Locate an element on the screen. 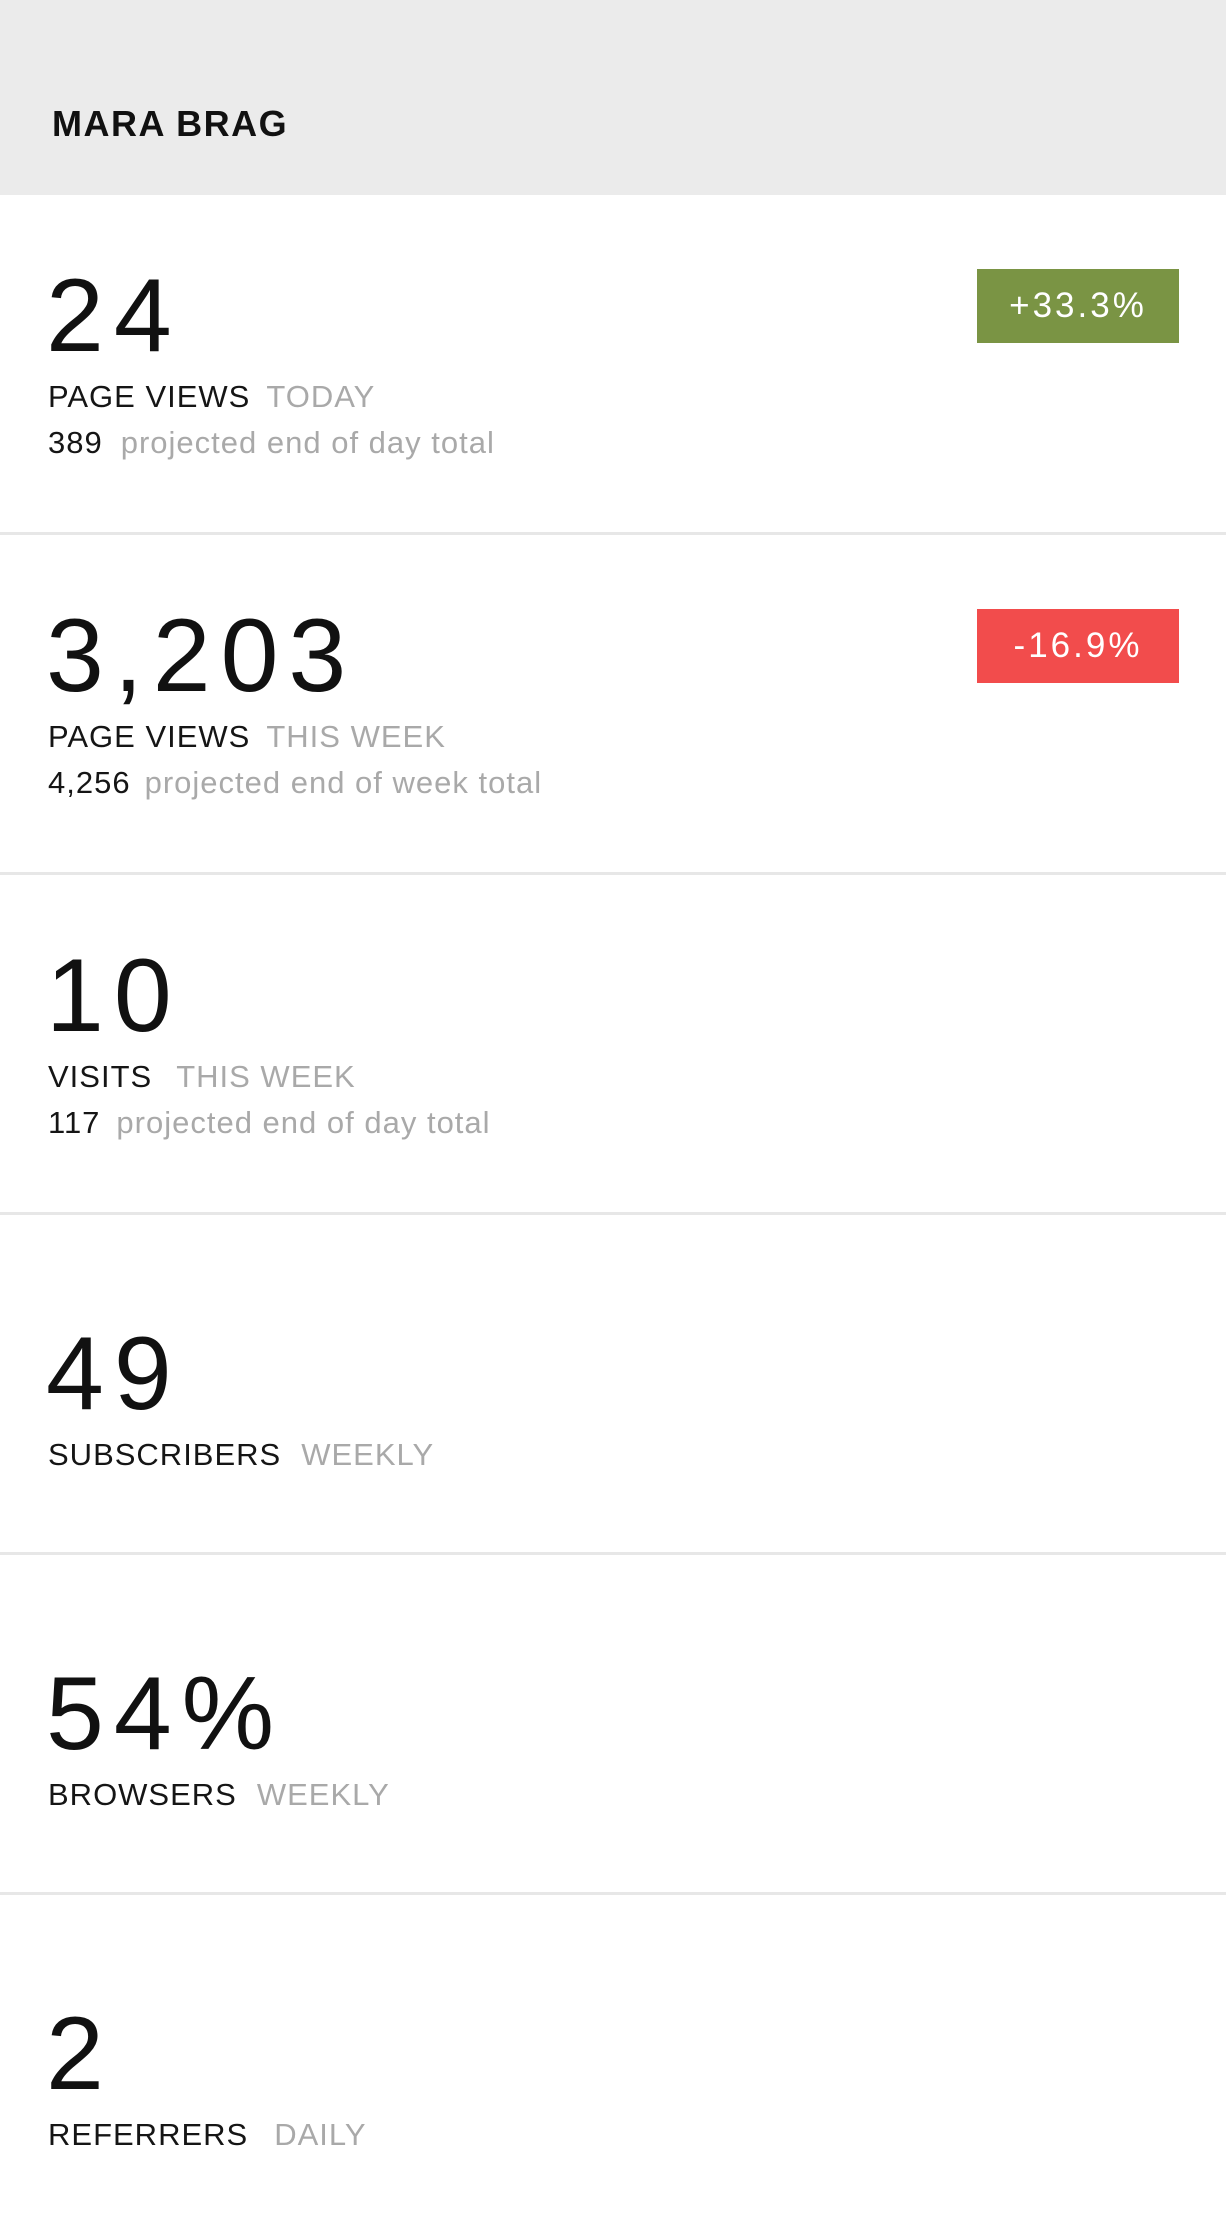 Image resolution: width=1226 pixels, height=2215 pixels. metric-label: VISITS is located at coordinates (100, 1076).